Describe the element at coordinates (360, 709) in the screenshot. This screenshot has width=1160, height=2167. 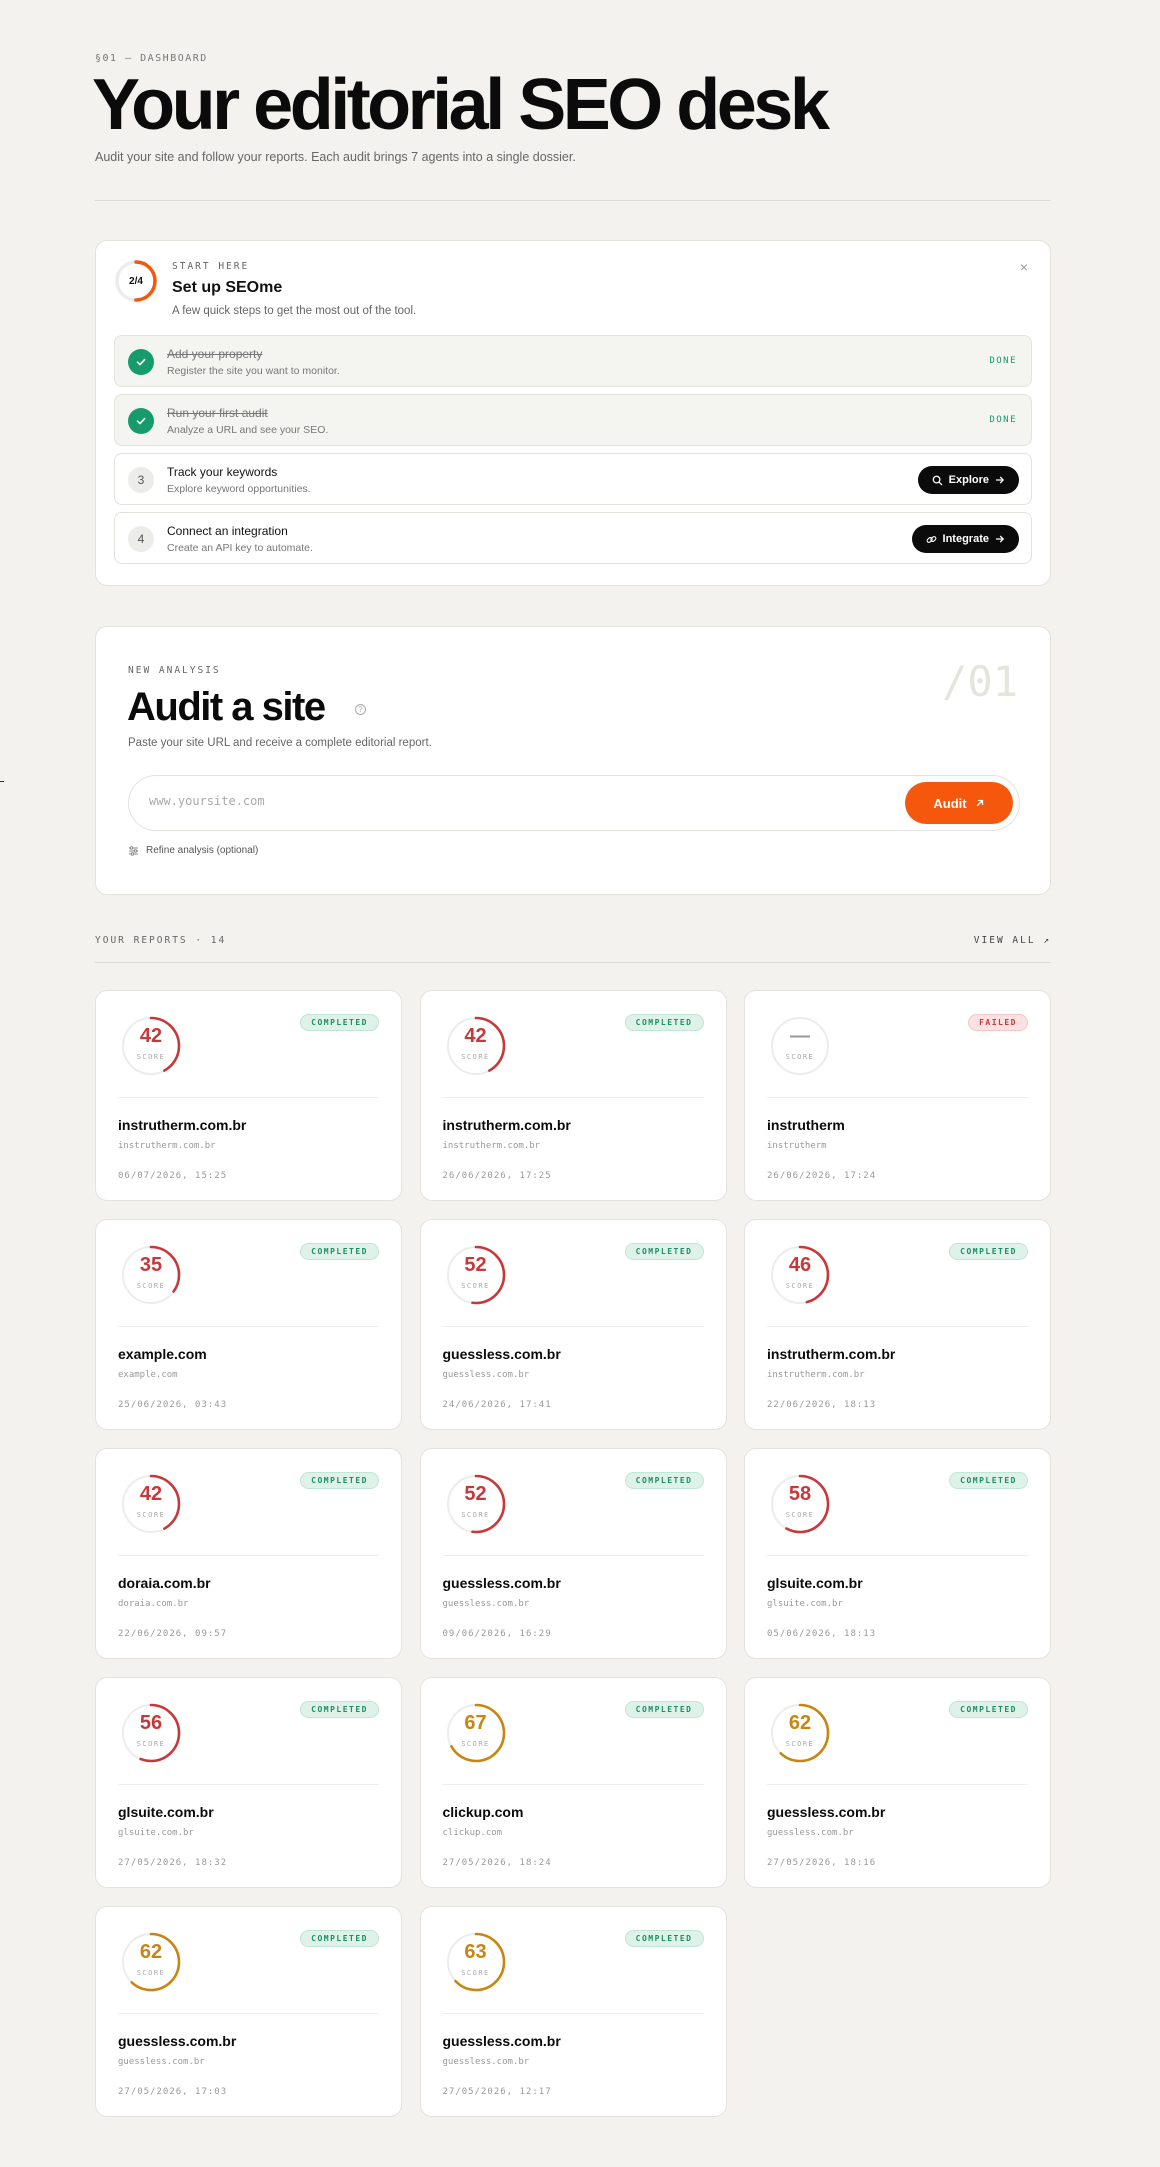
I see `help-icon: ?` at that location.